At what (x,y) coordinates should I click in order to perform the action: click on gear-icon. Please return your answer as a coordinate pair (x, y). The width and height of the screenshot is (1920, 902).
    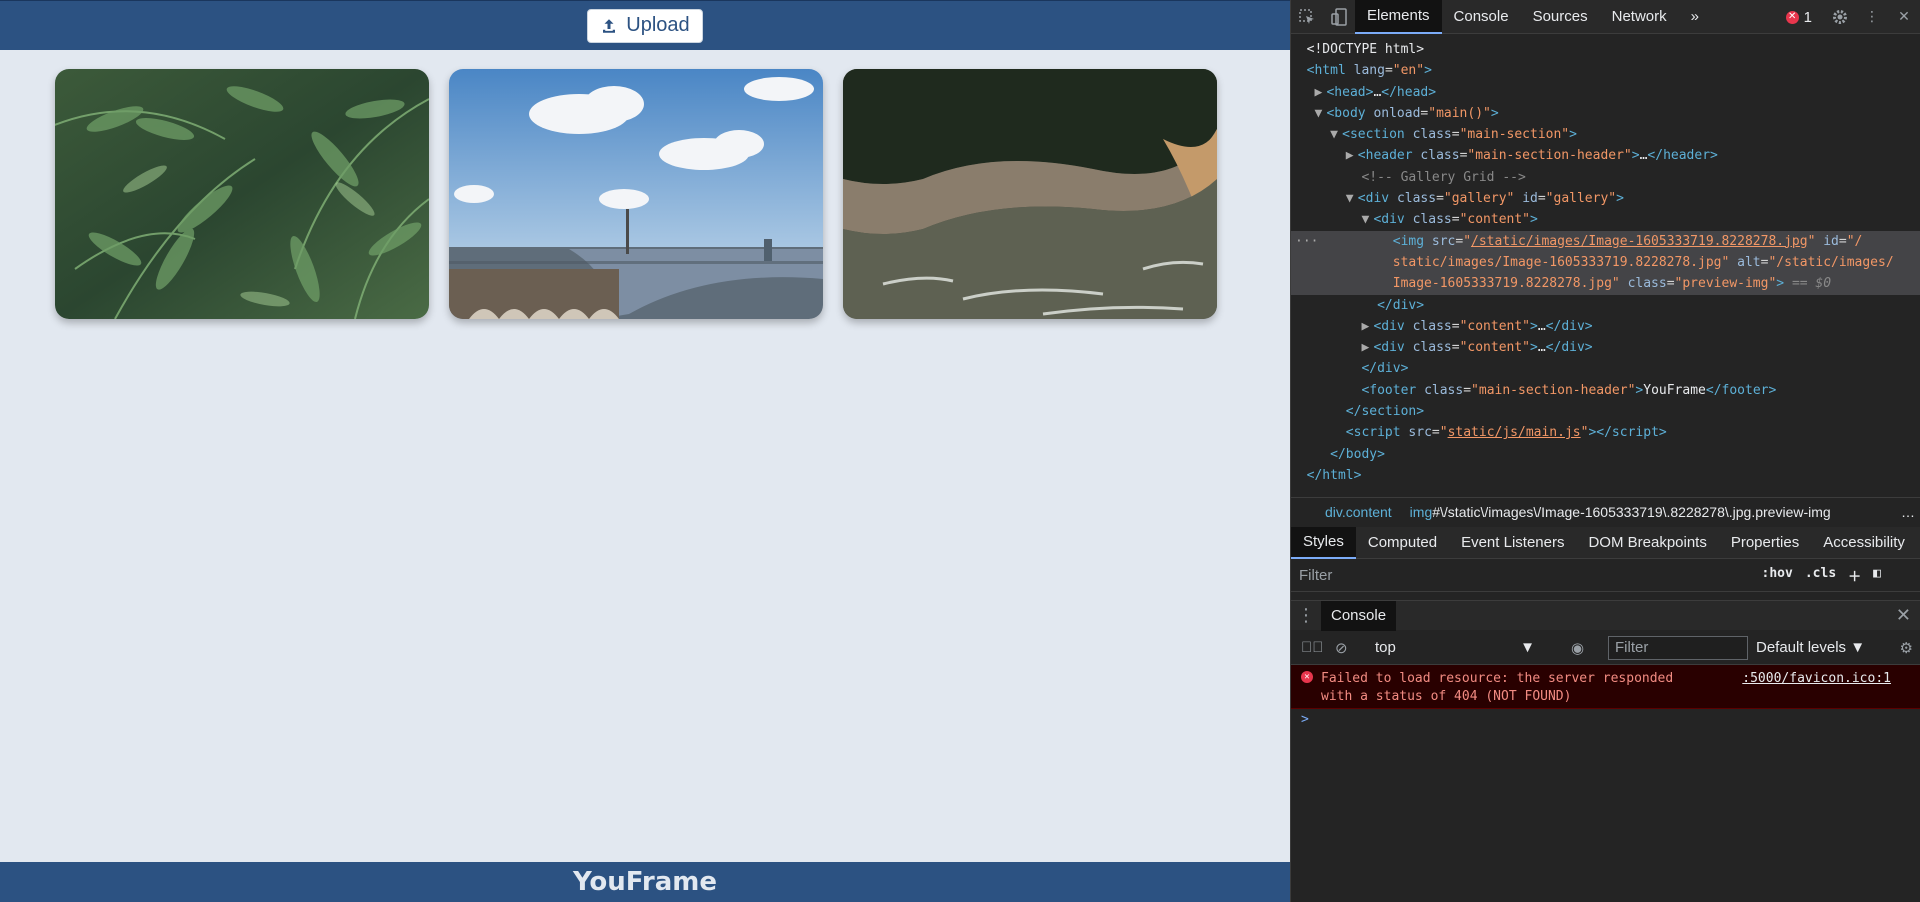
    Looking at the image, I should click on (1840, 17).